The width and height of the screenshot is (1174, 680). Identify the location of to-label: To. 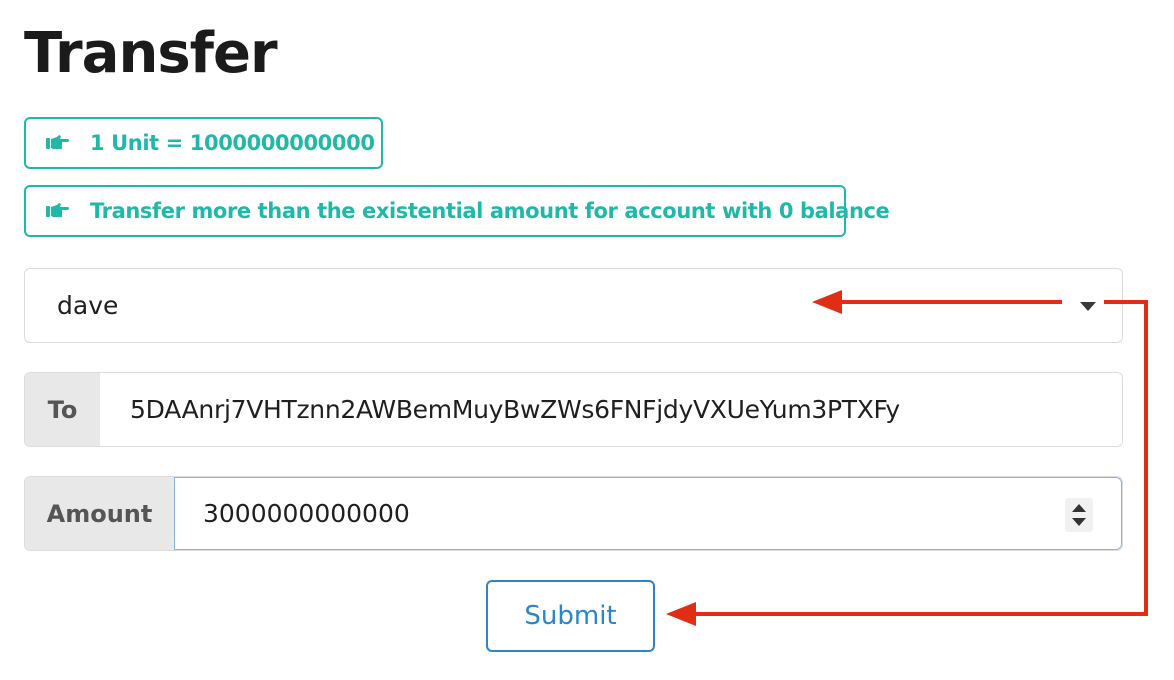
(62, 409).